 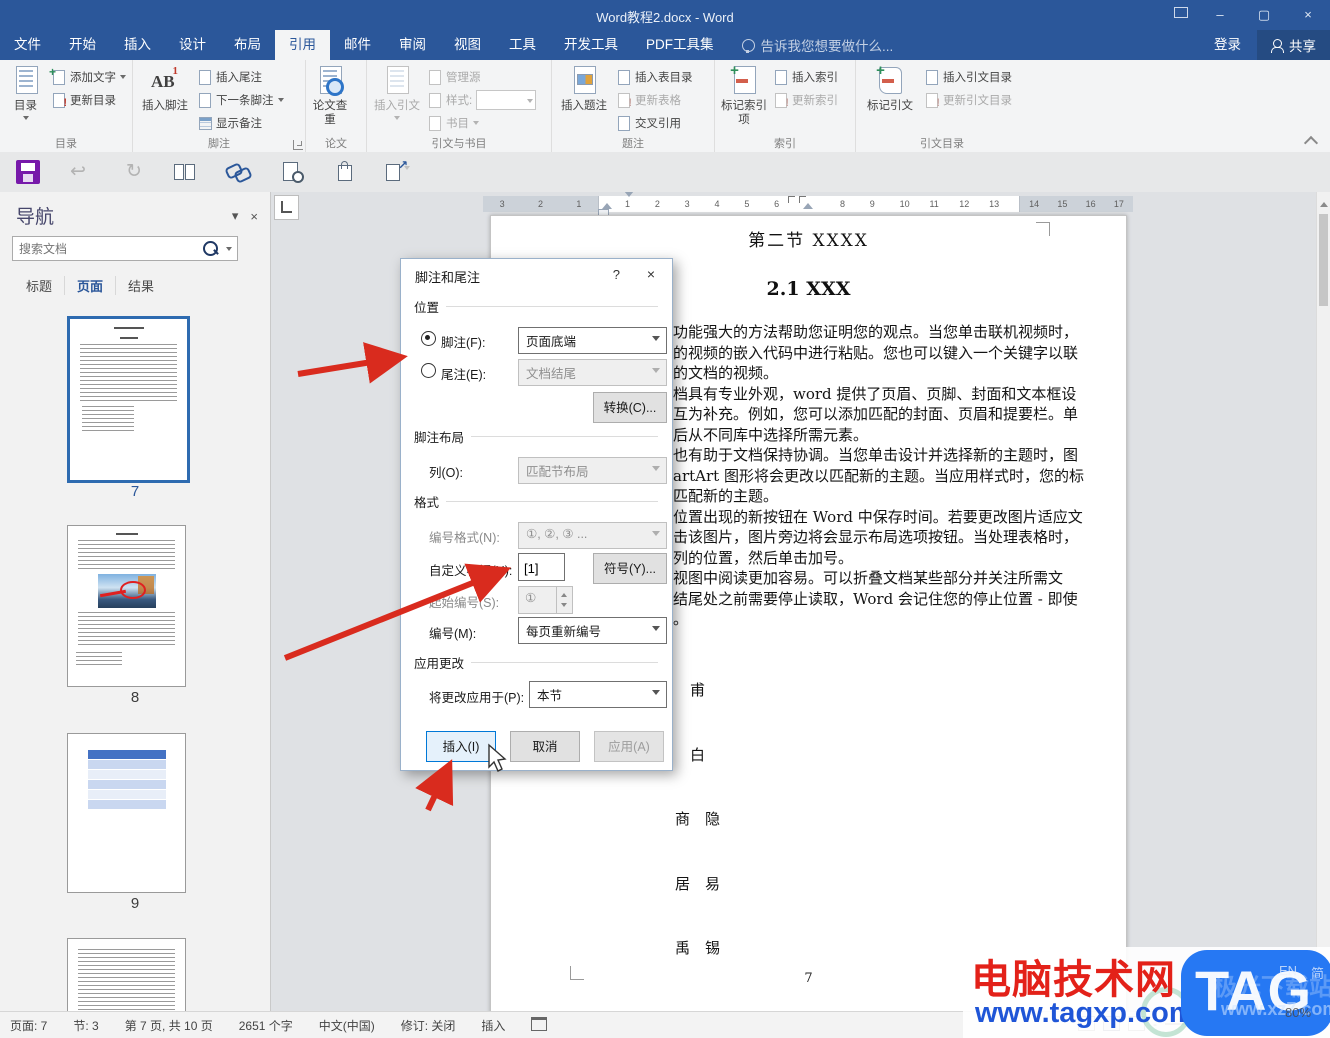 I want to click on apply-button: 应用(A), so click(x=629, y=746).